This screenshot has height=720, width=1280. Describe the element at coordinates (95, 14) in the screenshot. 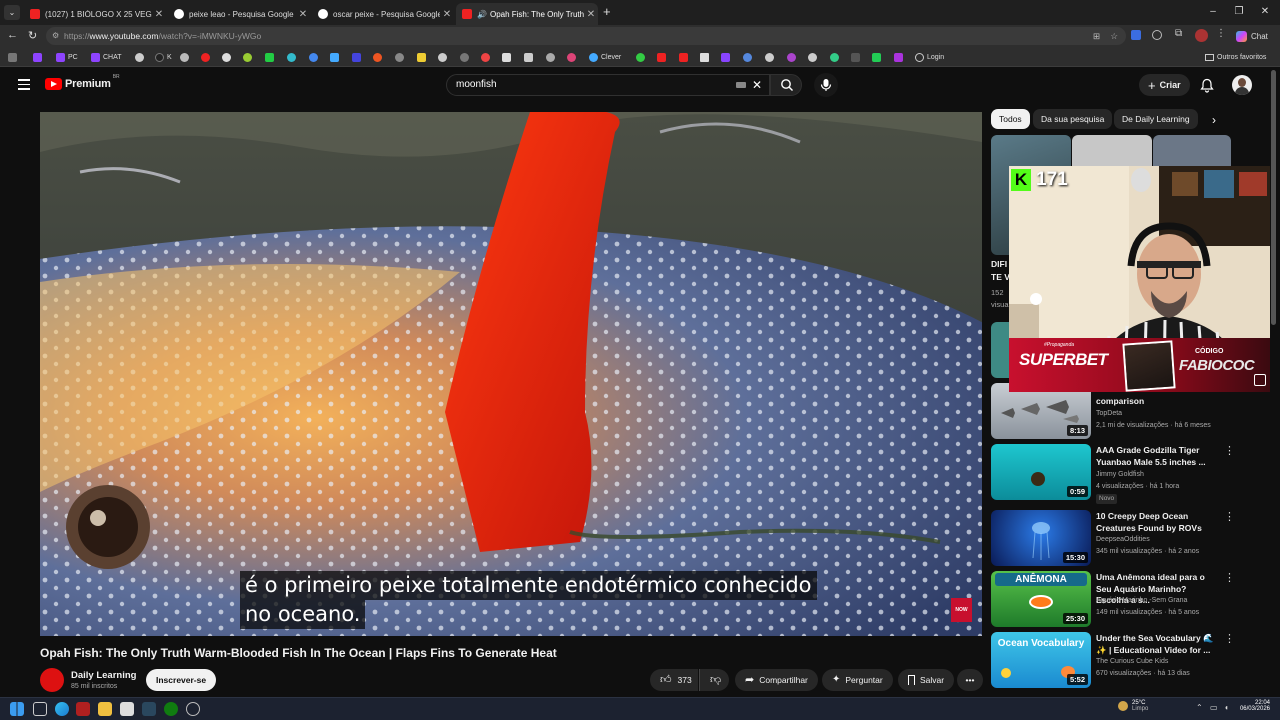

I see `tab-biologo: (1027) 1 BIÓLOGO X 25 VEGANOS✕` at that location.